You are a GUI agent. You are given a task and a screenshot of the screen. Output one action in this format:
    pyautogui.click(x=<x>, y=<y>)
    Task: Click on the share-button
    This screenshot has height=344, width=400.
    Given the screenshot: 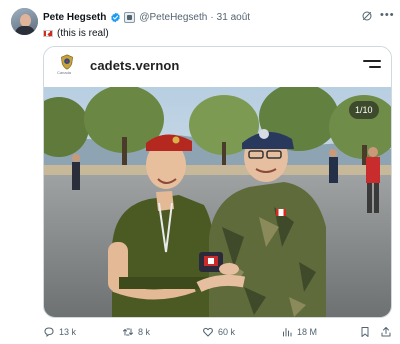 What is the action you would take?
    pyautogui.click(x=388, y=332)
    